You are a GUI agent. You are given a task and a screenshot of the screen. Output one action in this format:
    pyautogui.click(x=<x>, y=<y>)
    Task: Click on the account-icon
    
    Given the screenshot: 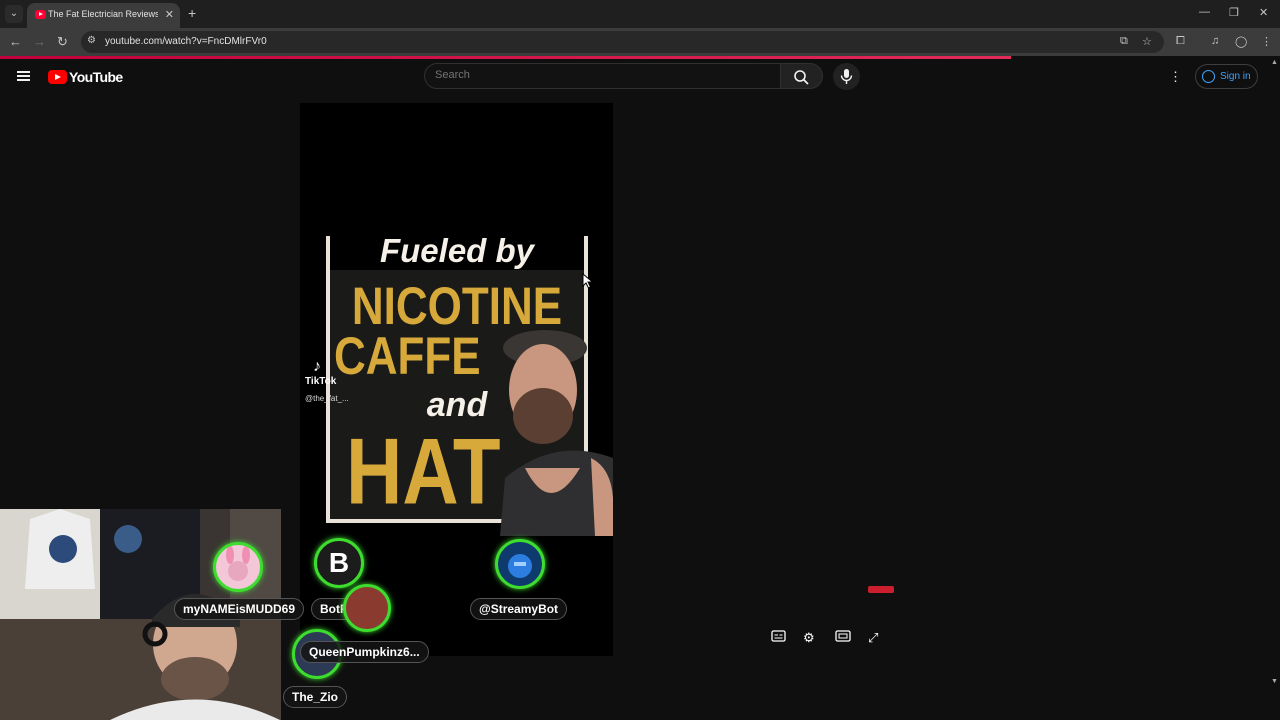 What is the action you would take?
    pyautogui.click(x=1208, y=76)
    